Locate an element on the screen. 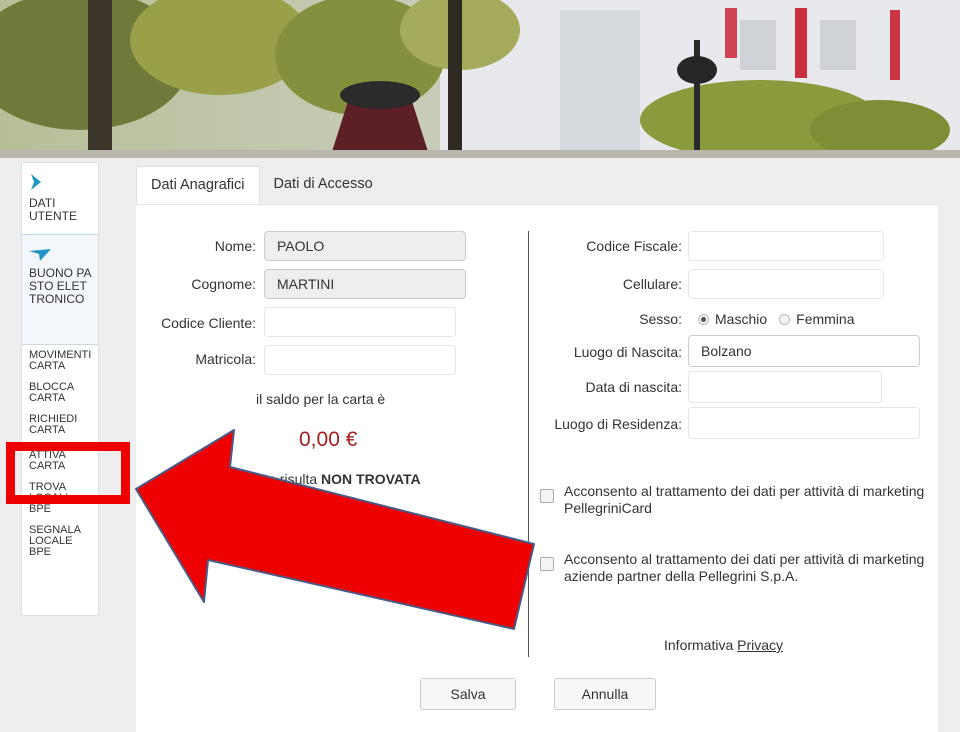 The width and height of the screenshot is (960, 732). nome-field is located at coordinates (365, 246).